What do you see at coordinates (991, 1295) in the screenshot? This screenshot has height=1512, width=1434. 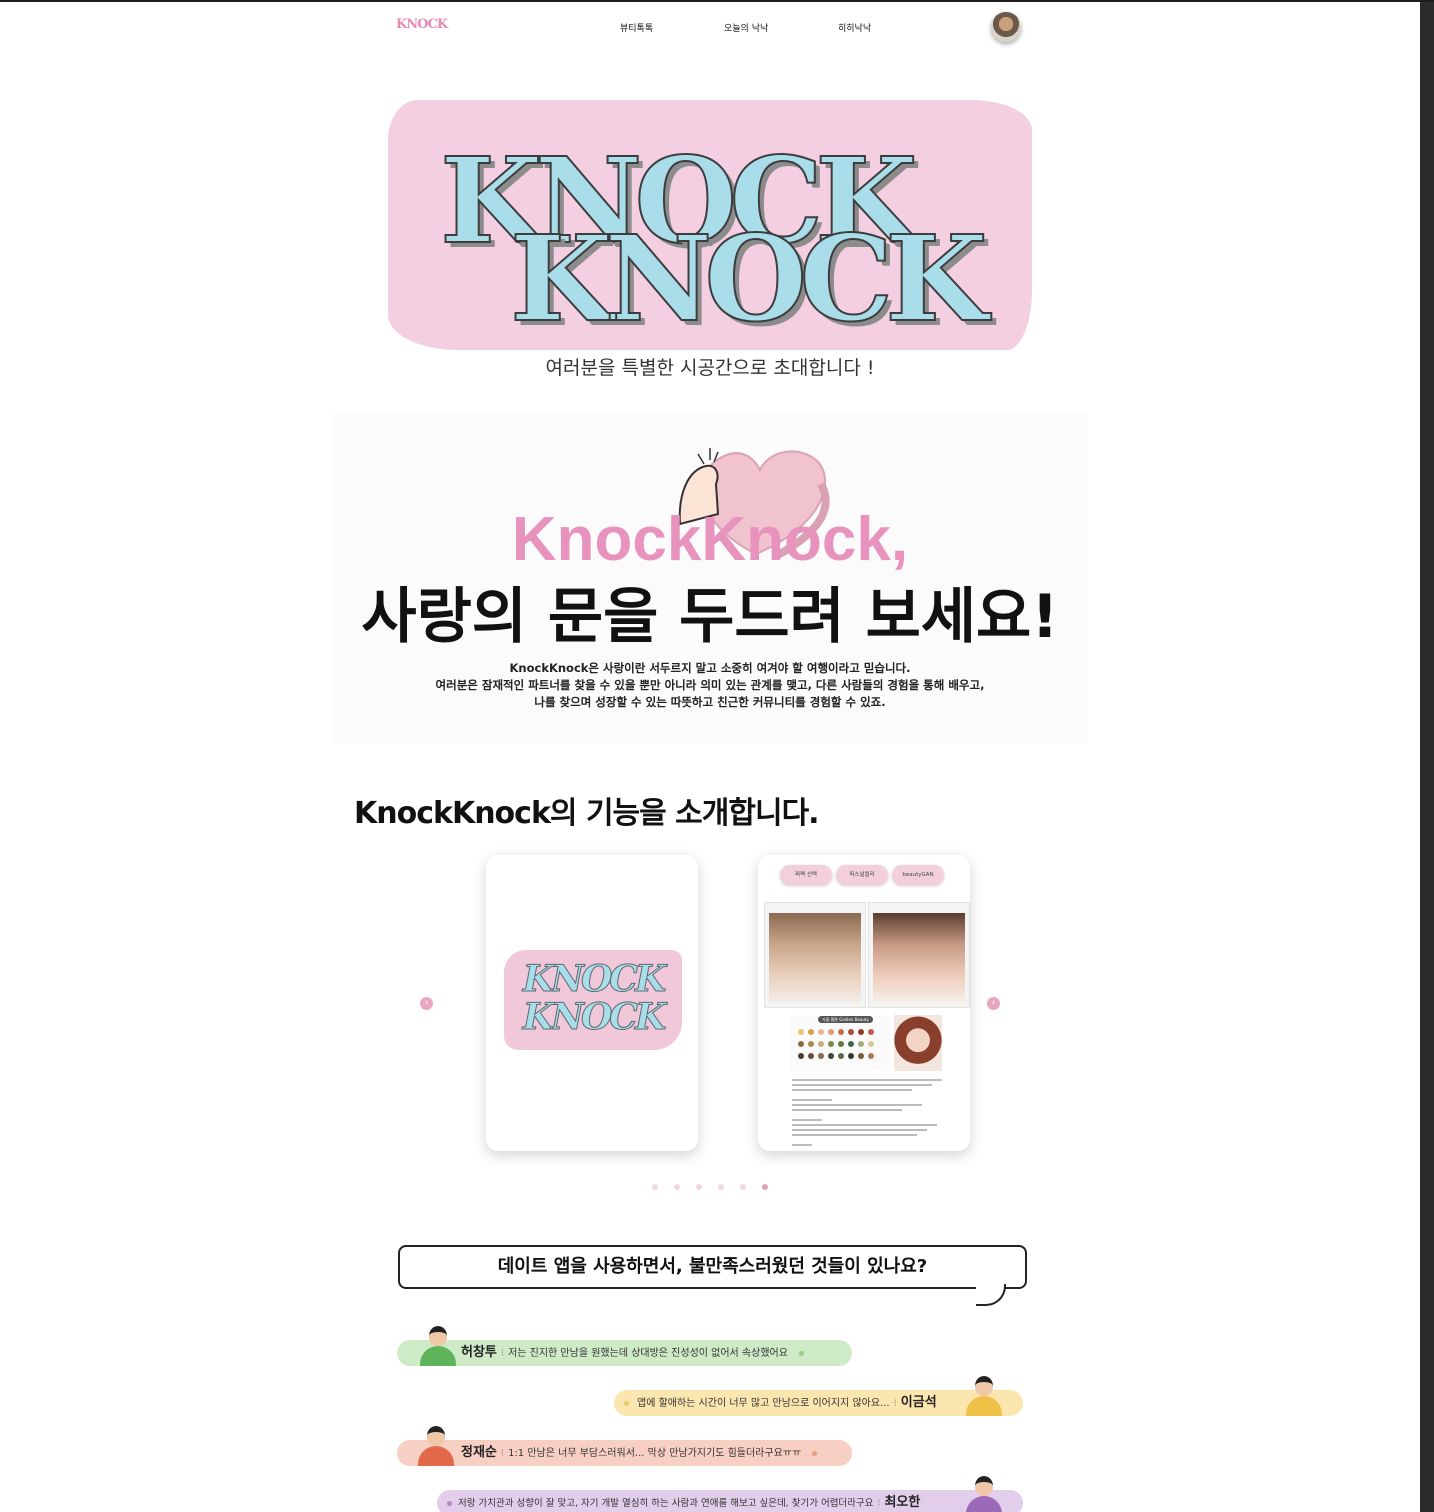 I see `bubble-tail` at bounding box center [991, 1295].